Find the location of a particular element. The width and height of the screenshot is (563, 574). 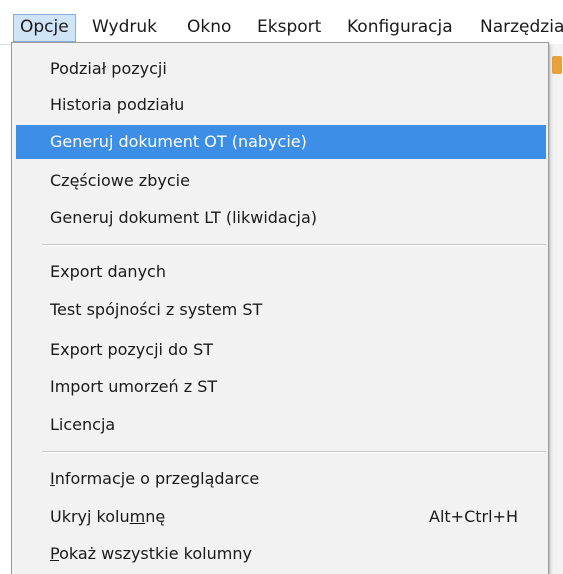

menu-item-label: Ukryj kolu is located at coordinates (90, 516).